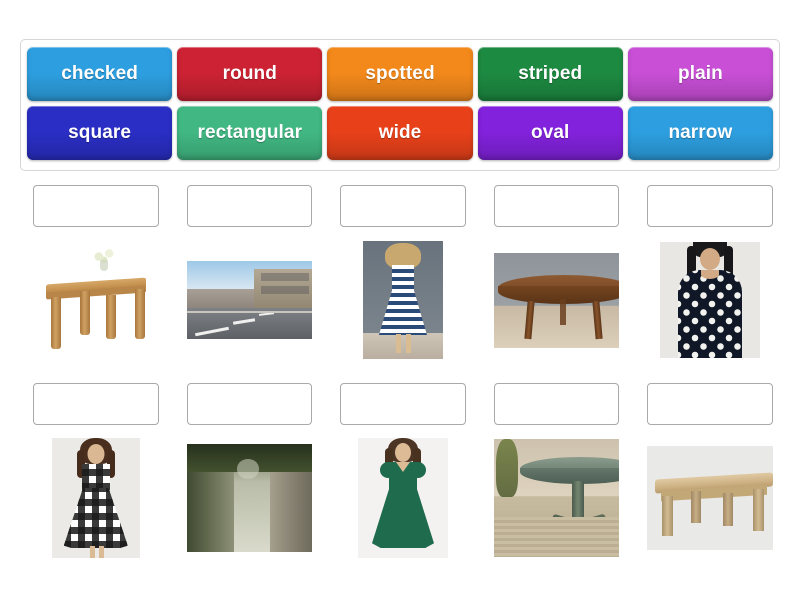  Describe the element at coordinates (556, 536) in the screenshot. I see `rug` at that location.